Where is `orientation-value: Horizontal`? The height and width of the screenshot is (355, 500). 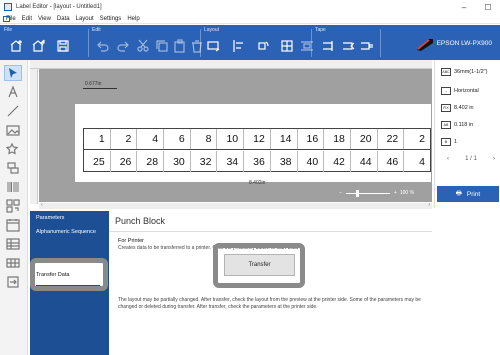
orientation-value: Horizontal is located at coordinates (466, 91).